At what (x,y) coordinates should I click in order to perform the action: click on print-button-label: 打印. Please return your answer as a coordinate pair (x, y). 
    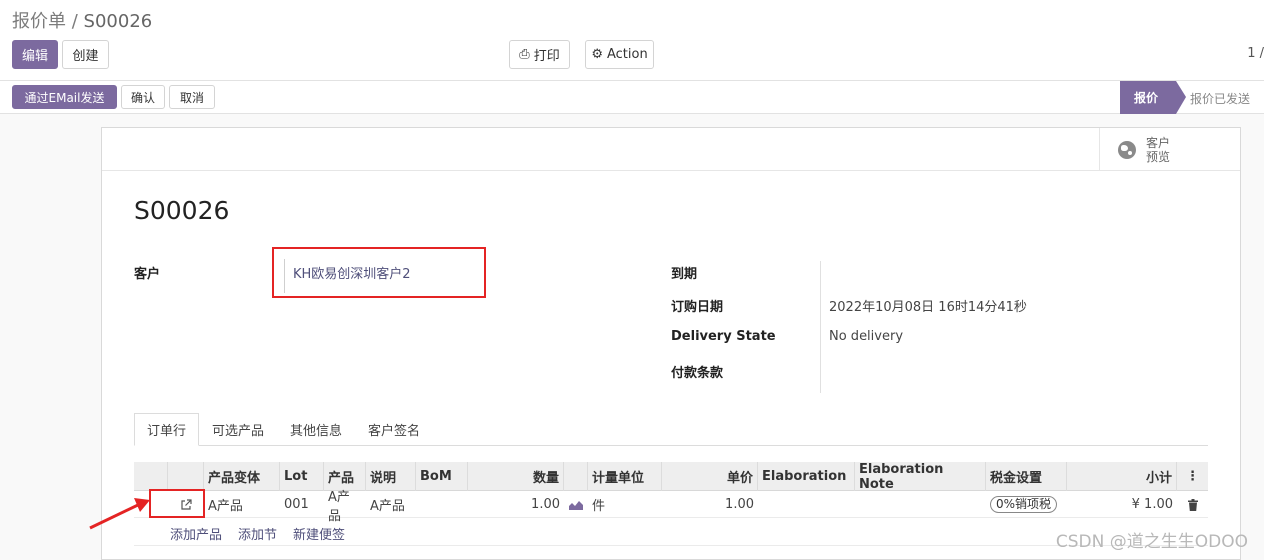
    Looking at the image, I should click on (546, 56).